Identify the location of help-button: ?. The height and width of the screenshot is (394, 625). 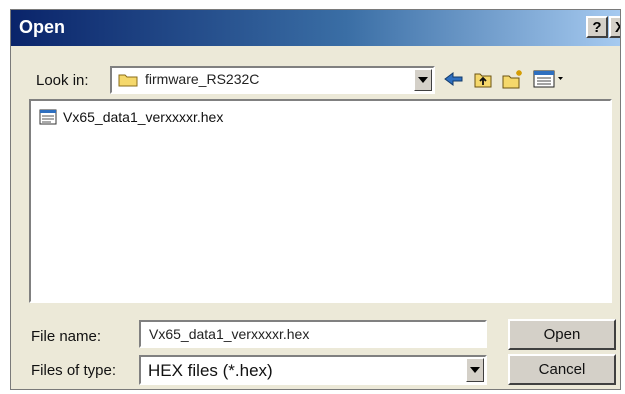
(597, 27).